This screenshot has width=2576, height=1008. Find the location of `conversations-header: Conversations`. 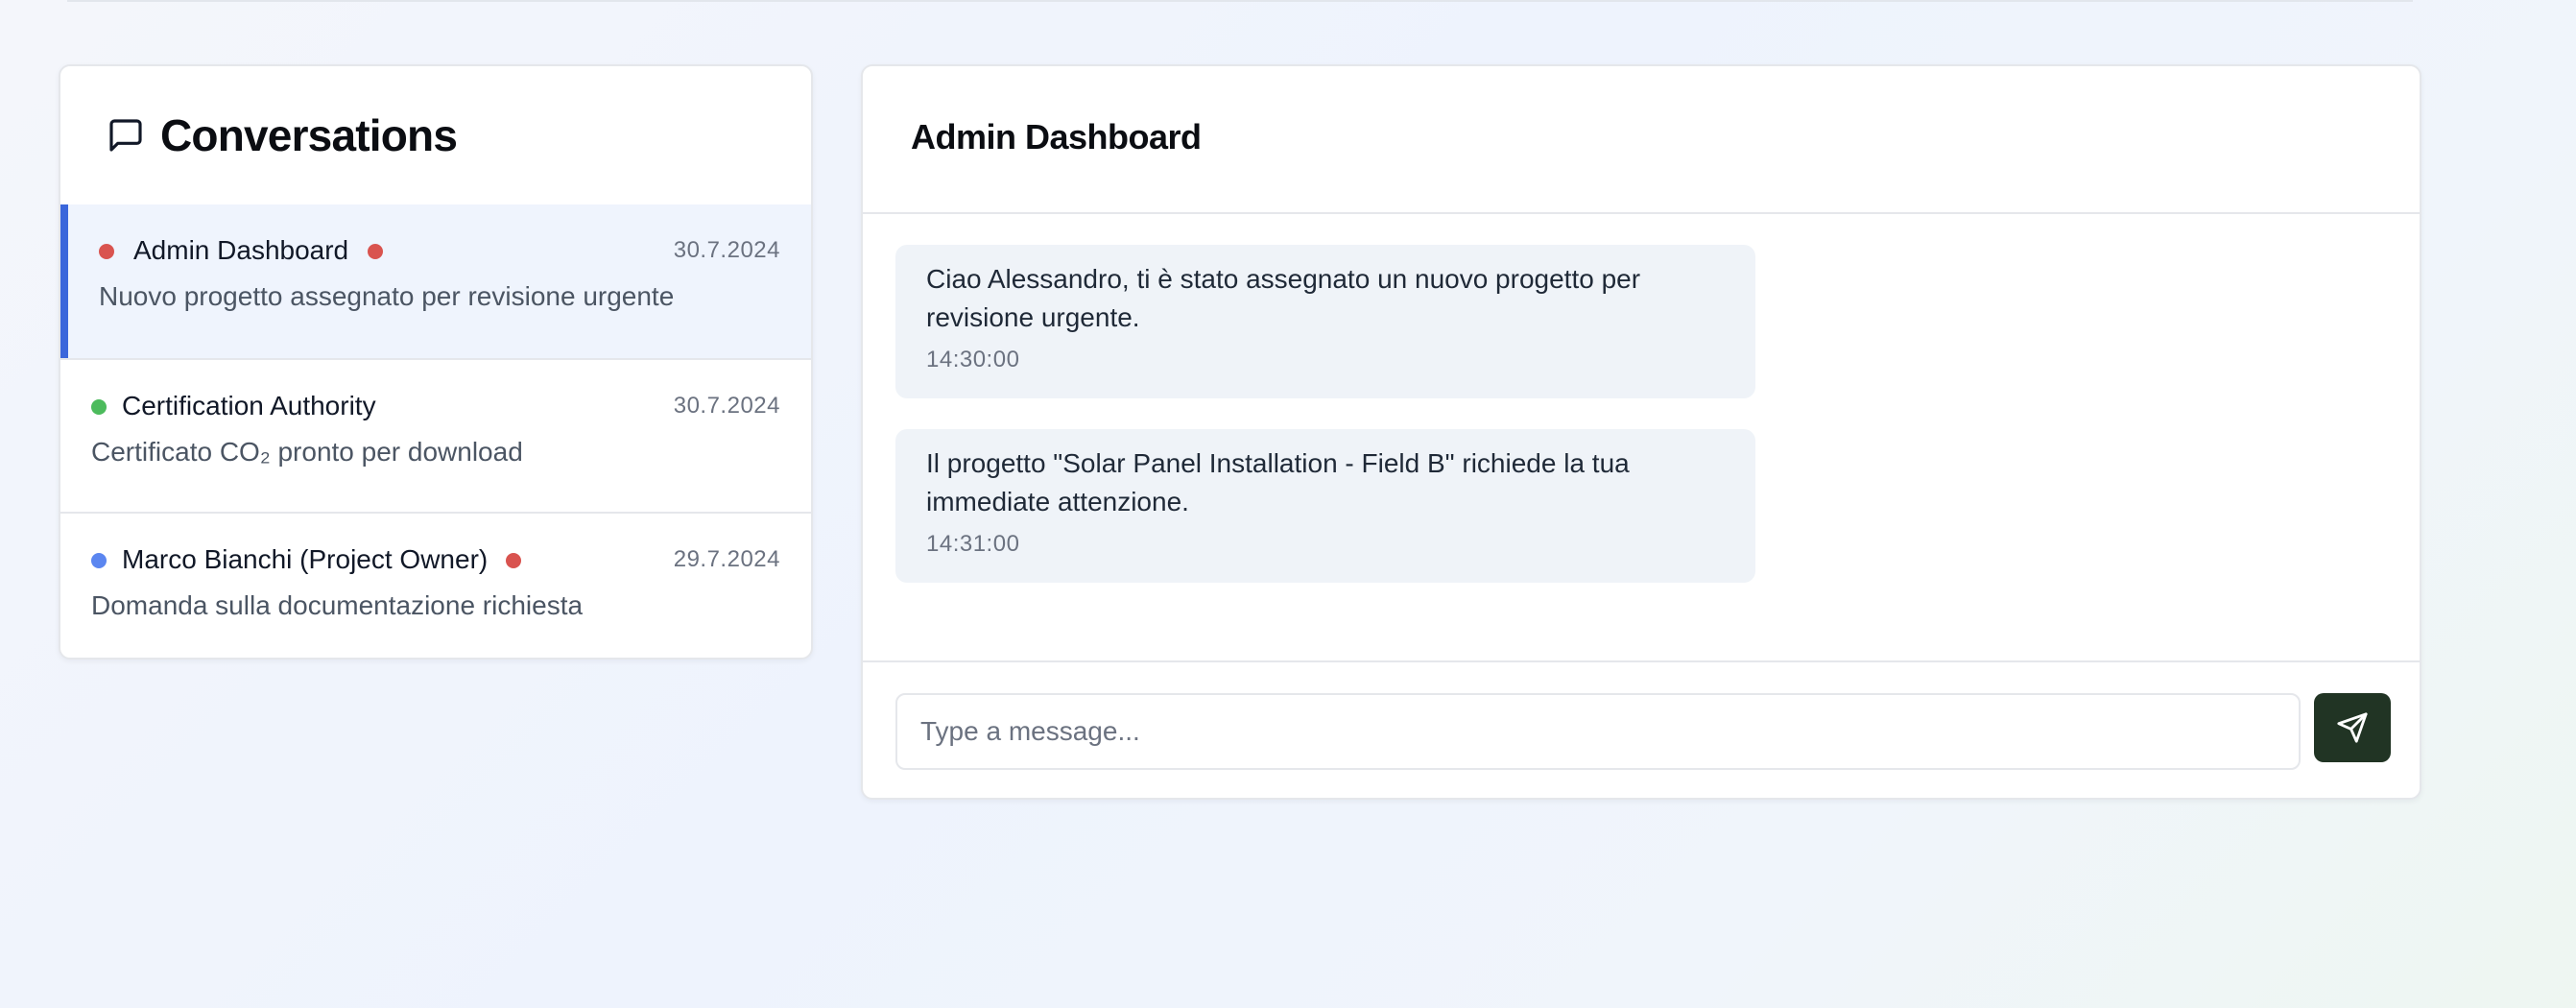

conversations-header: Conversations is located at coordinates (435, 135).